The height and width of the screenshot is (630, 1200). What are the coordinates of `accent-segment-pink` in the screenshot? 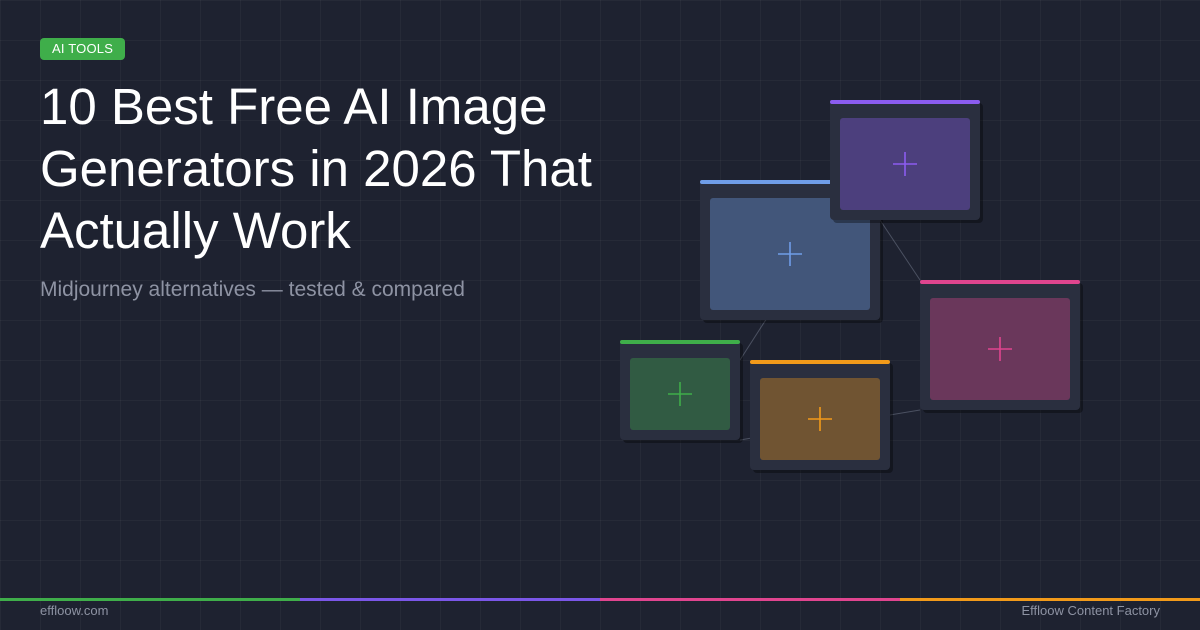 It's located at (750, 599).